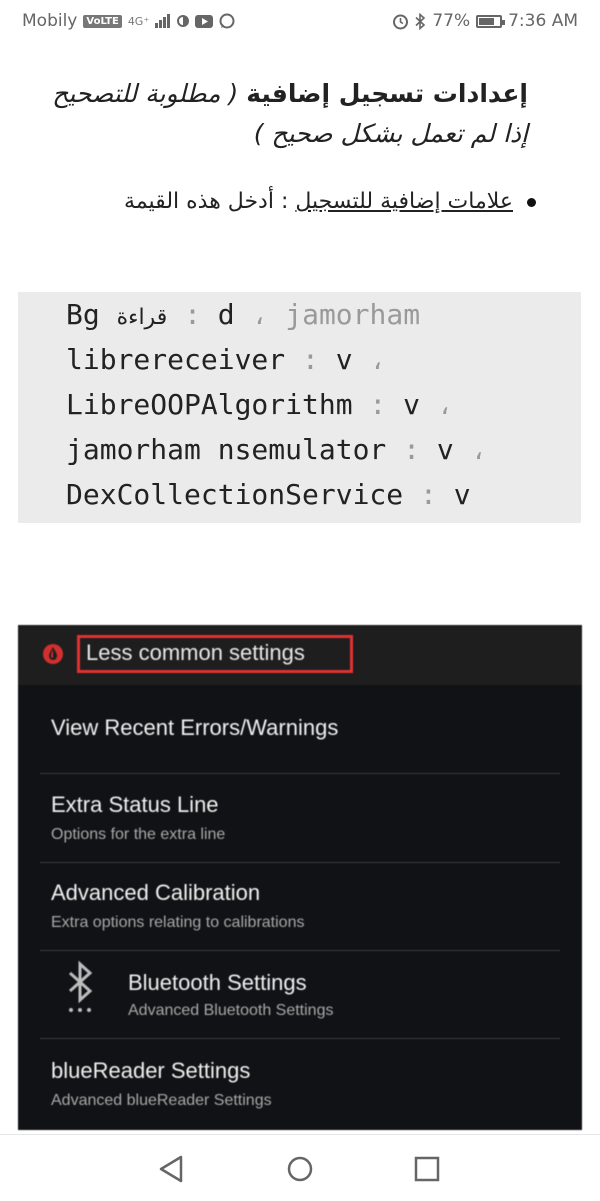 The width and height of the screenshot is (600, 1201). Describe the element at coordinates (50, 21) in the screenshot. I see `carrier-label: Mobily` at that location.